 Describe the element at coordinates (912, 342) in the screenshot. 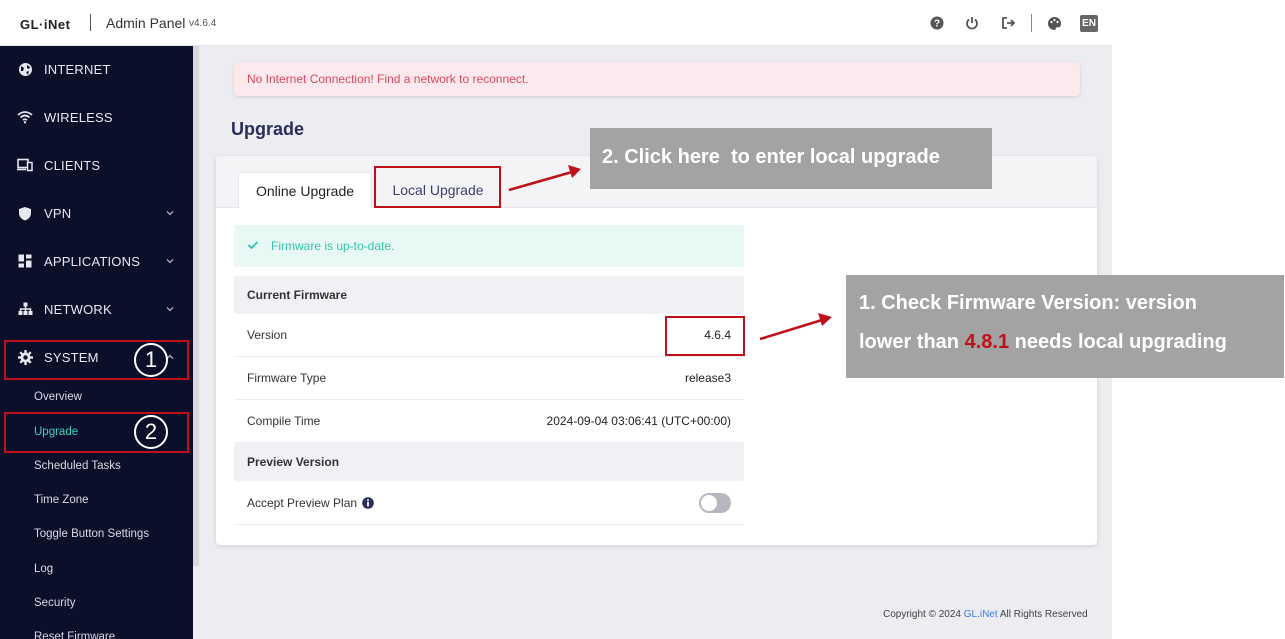

I see `callout-1-prefix: lower than` at that location.